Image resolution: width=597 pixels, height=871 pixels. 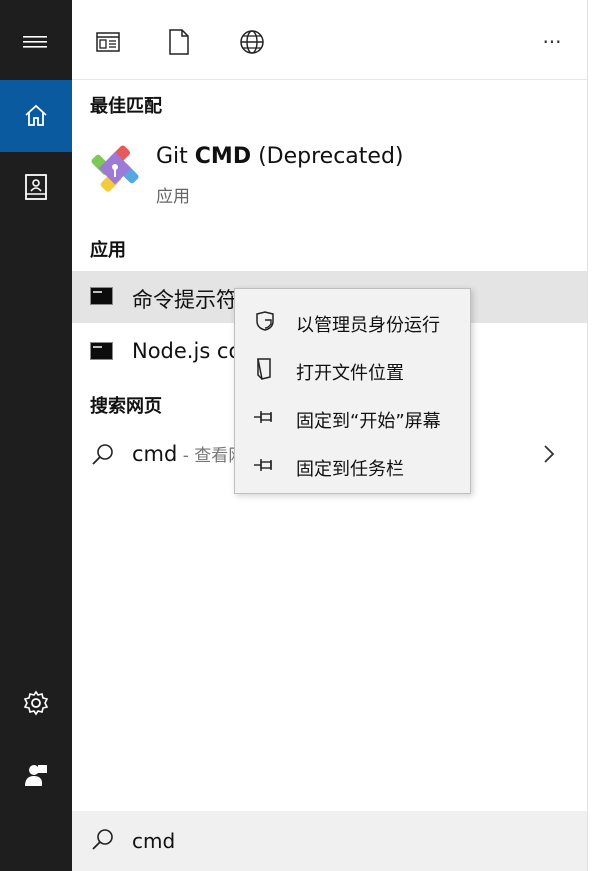 What do you see at coordinates (549, 454) in the screenshot?
I see `chevron-right-icon` at bounding box center [549, 454].